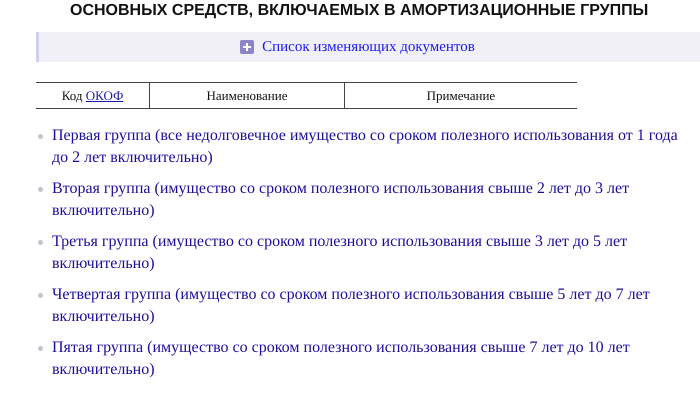 The height and width of the screenshot is (400, 700). Describe the element at coordinates (370, 306) in the screenshot. I see `group-item: Четвертая группа (имущество со сроком полезного использования свыше 5 лет до 7 лет включительно)` at that location.